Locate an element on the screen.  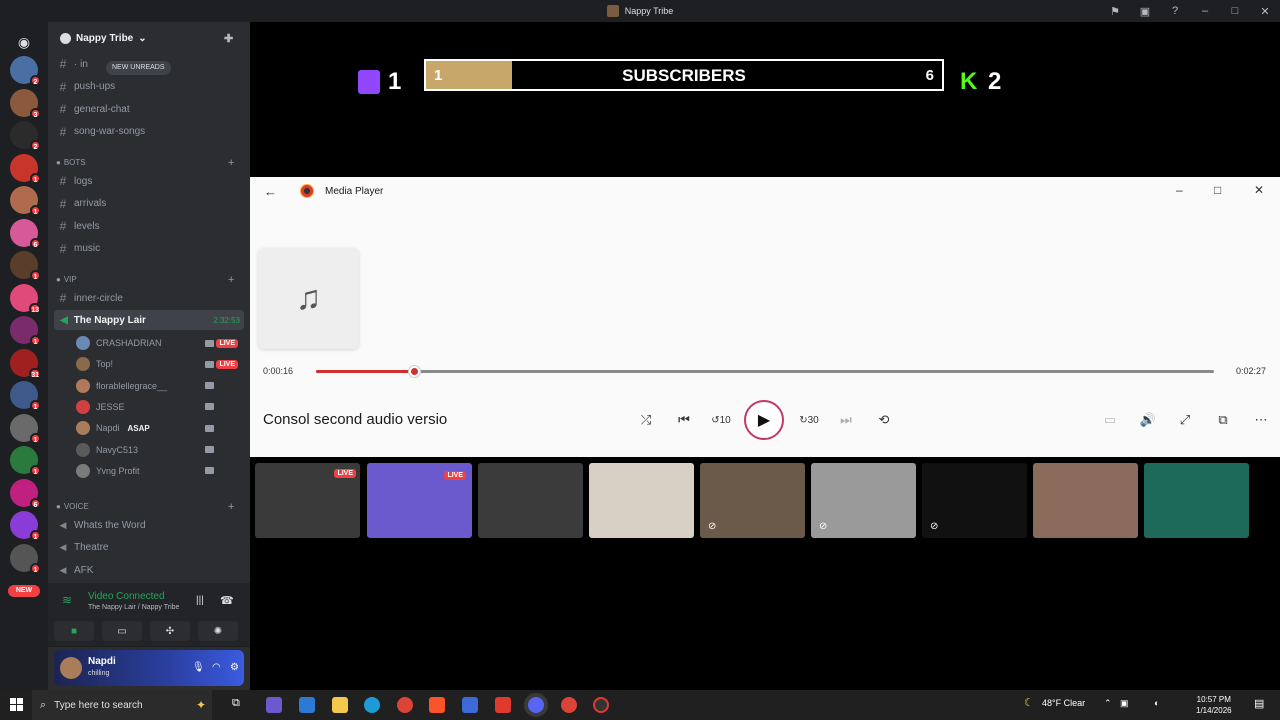
soundboard-button: ✺ is located at coordinates (218, 631).